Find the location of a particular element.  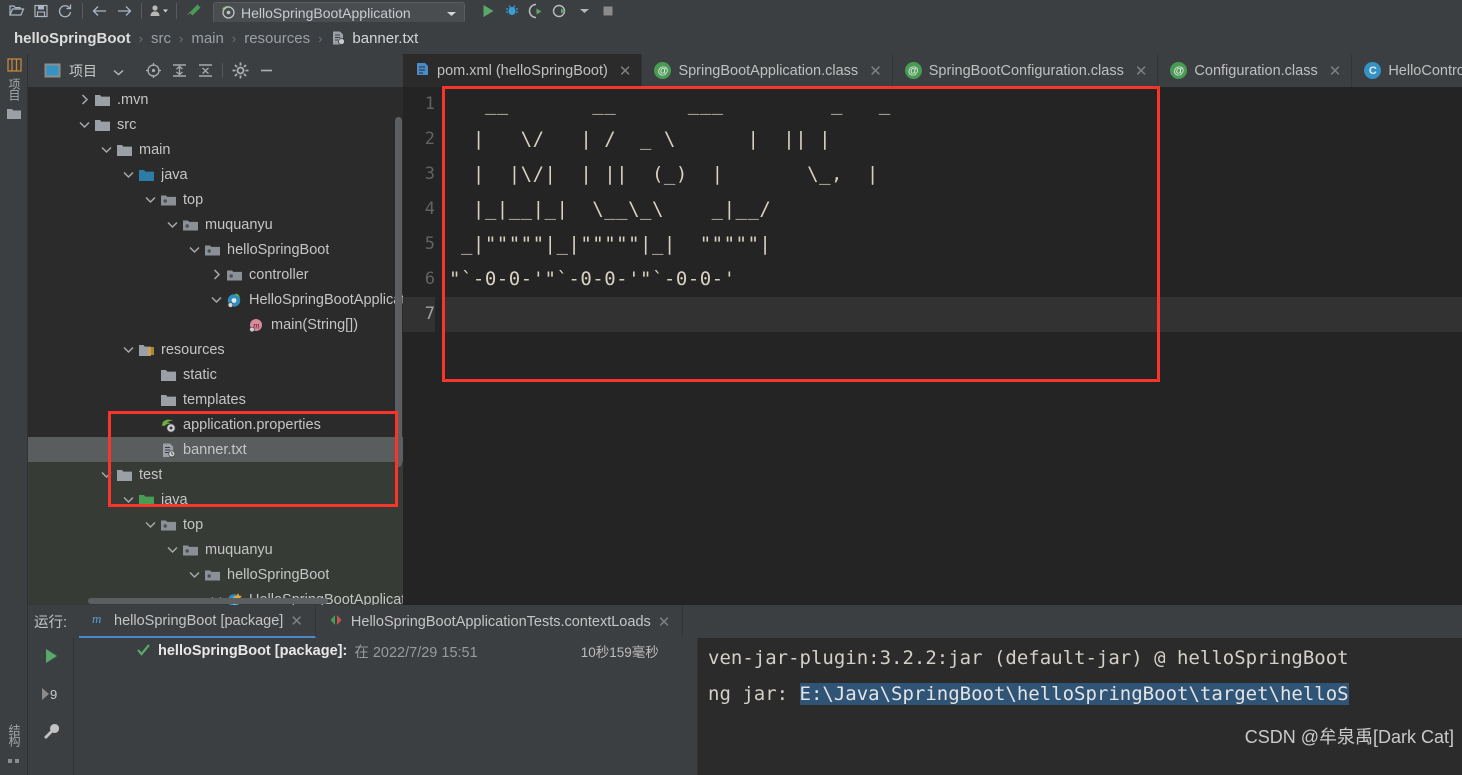

forward-arrow-icon is located at coordinates (124, 11).